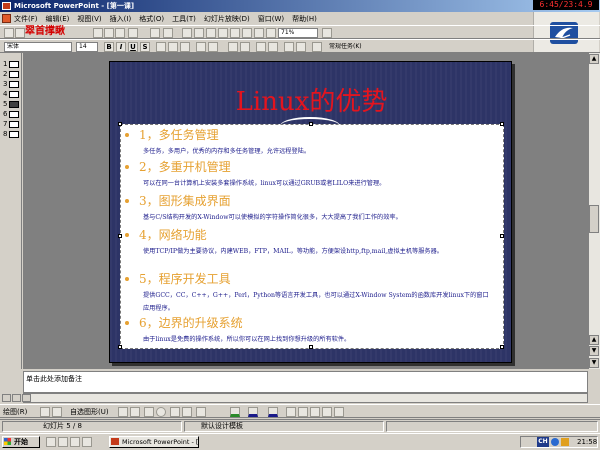  Describe the element at coordinates (298, 33) in the screenshot. I see `zoom-select: 71%` at that location.